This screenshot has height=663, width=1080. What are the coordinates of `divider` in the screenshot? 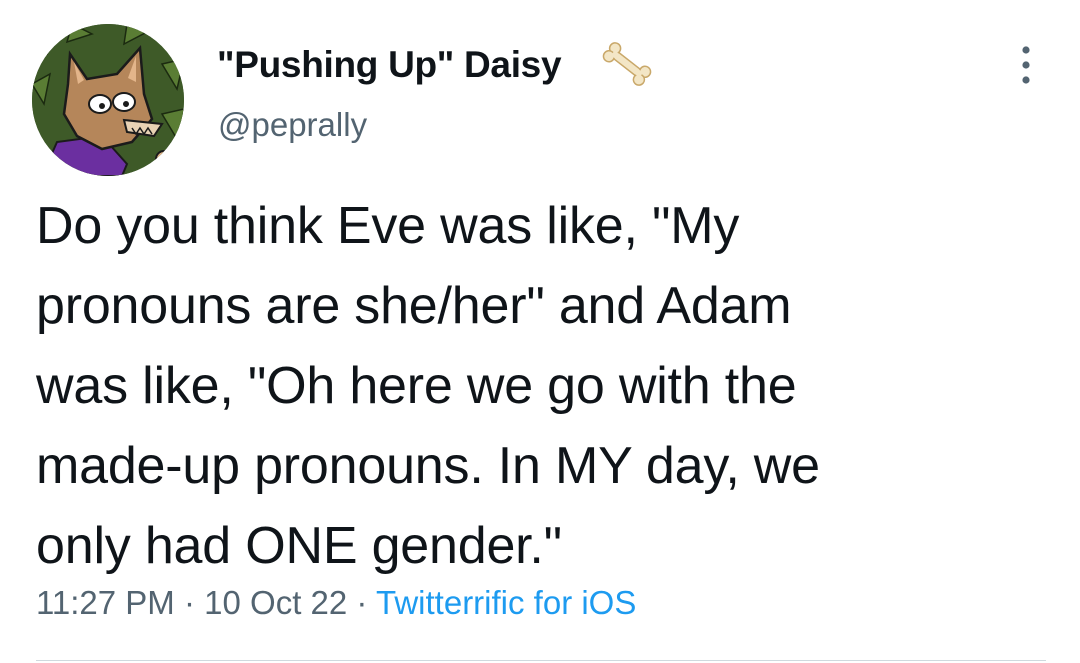 It's located at (541, 660).